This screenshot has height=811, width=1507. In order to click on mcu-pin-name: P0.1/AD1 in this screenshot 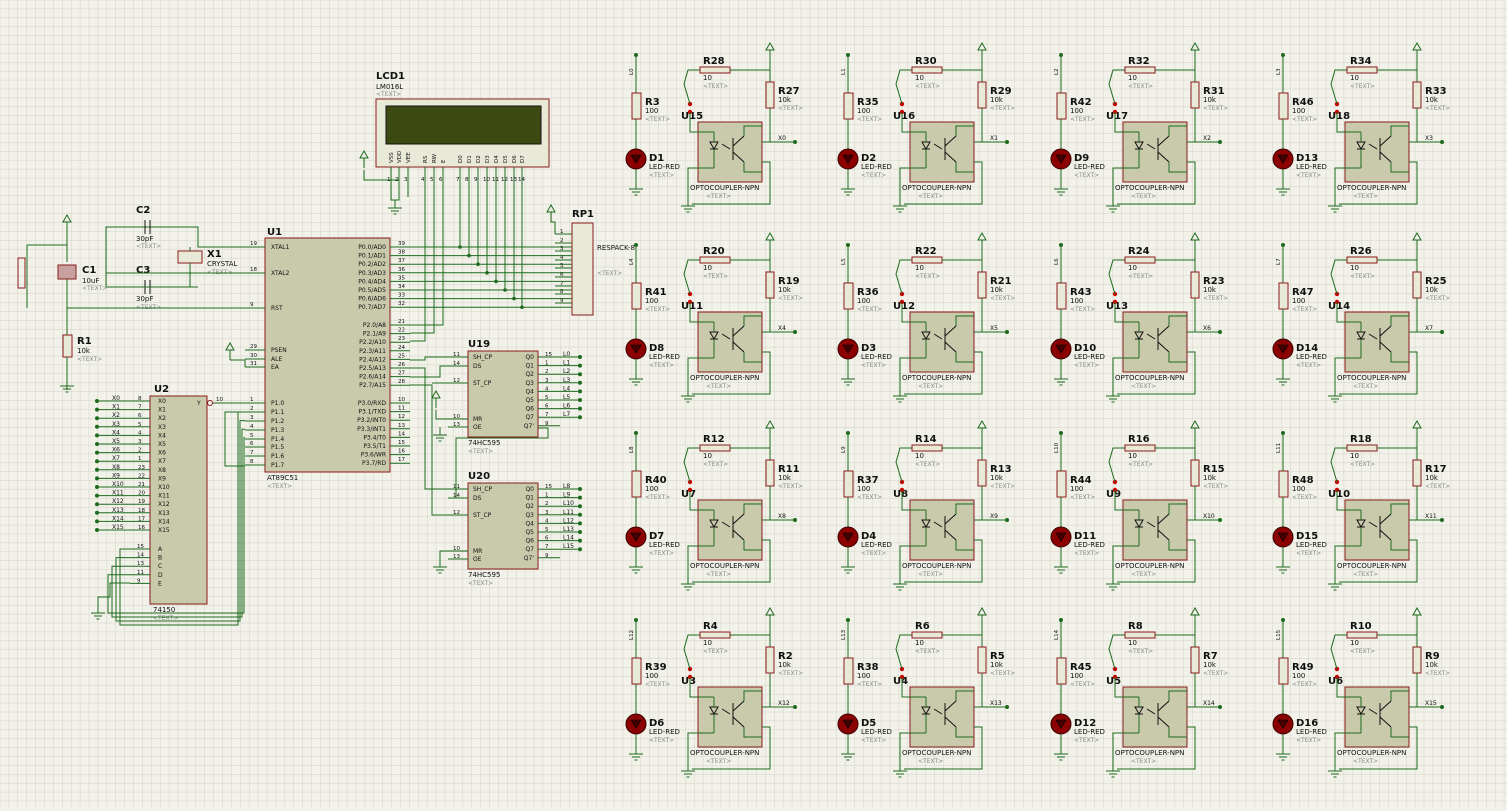, I will do `click(372, 256)`.